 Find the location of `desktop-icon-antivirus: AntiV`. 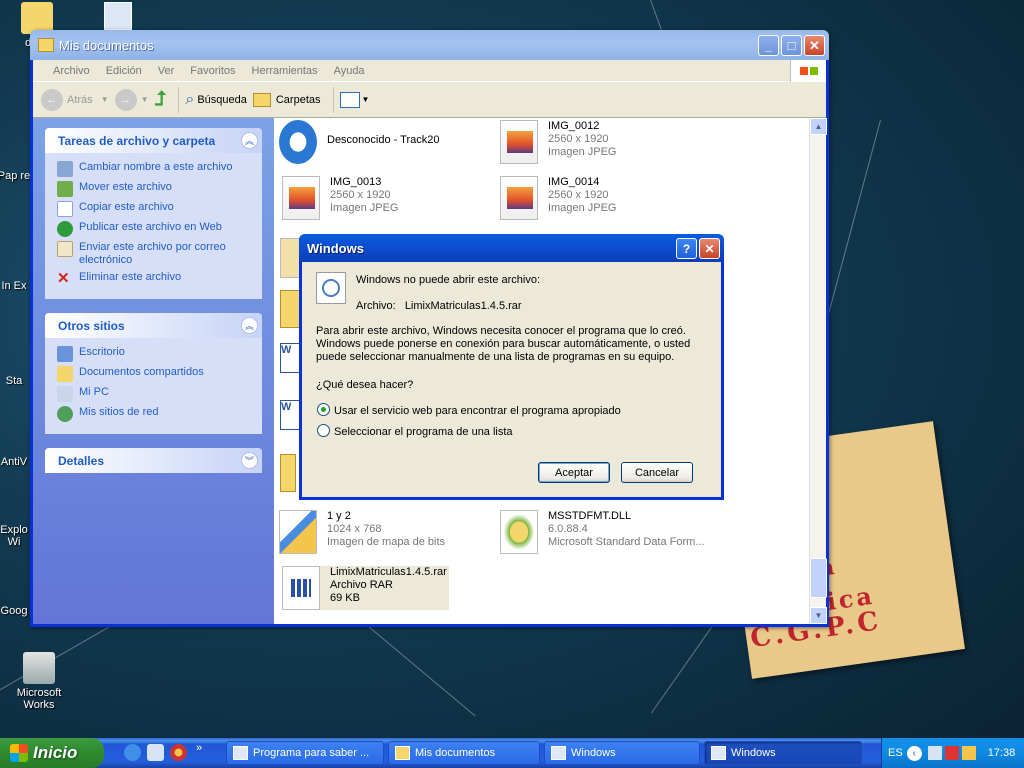

desktop-icon-antivirus: AntiV is located at coordinates (17, 462).